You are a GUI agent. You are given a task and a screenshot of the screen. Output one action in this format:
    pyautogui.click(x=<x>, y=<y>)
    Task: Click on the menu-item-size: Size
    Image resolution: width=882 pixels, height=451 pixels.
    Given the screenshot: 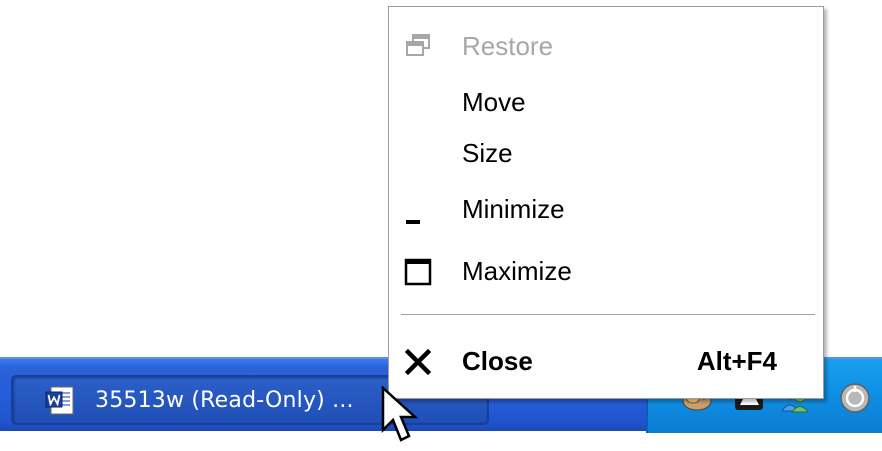 What is the action you would take?
    pyautogui.click(x=606, y=155)
    